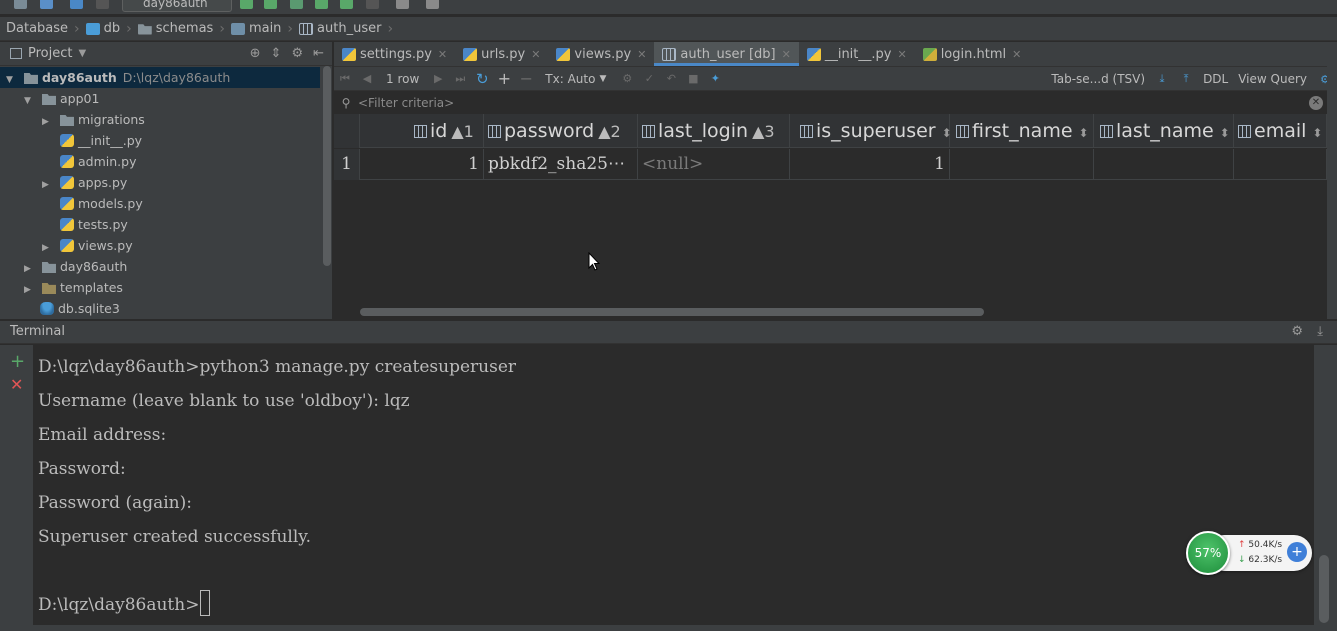 Image resolution: width=1337 pixels, height=631 pixels. Describe the element at coordinates (160, 140) in the screenshot. I see `tree-item-init-py: __init__.py` at that location.